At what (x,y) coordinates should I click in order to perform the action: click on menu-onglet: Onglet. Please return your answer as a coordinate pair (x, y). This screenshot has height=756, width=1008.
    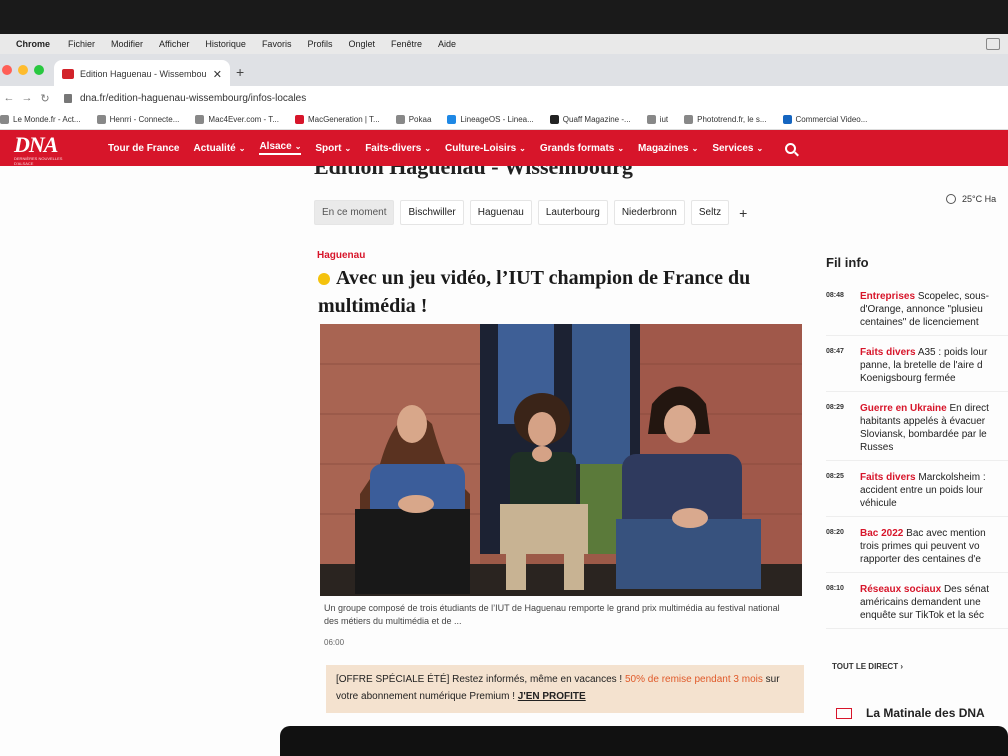
    Looking at the image, I should click on (361, 44).